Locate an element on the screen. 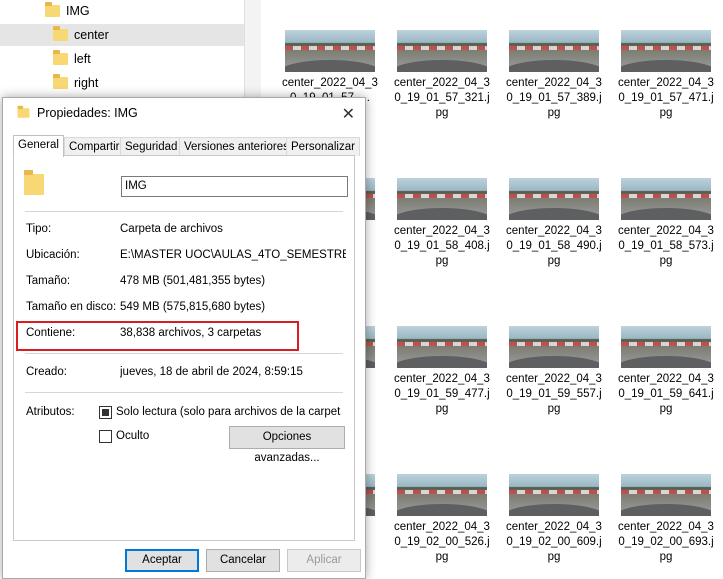 The width and height of the screenshot is (723, 579). created-label: Creado: is located at coordinates (46, 372).